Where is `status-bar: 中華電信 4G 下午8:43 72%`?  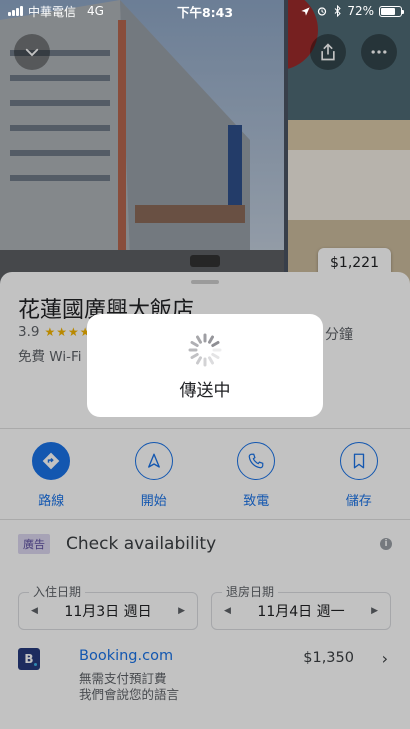 status-bar: 中華電信 4G 下午8:43 72% is located at coordinates (205, 11).